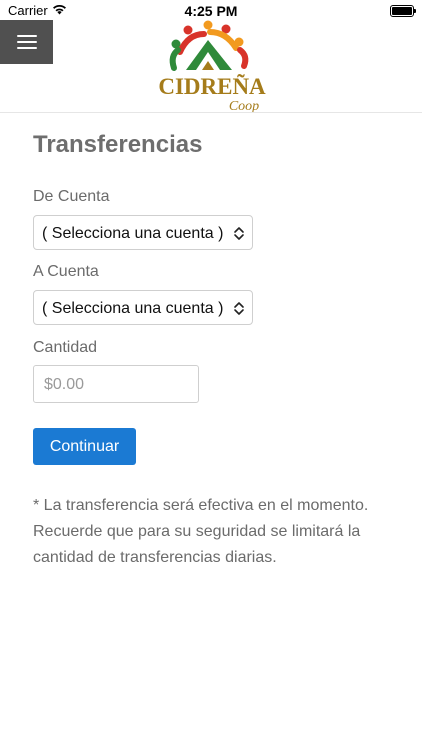  What do you see at coordinates (65, 347) in the screenshot?
I see `amount-label: Cantidad` at bounding box center [65, 347].